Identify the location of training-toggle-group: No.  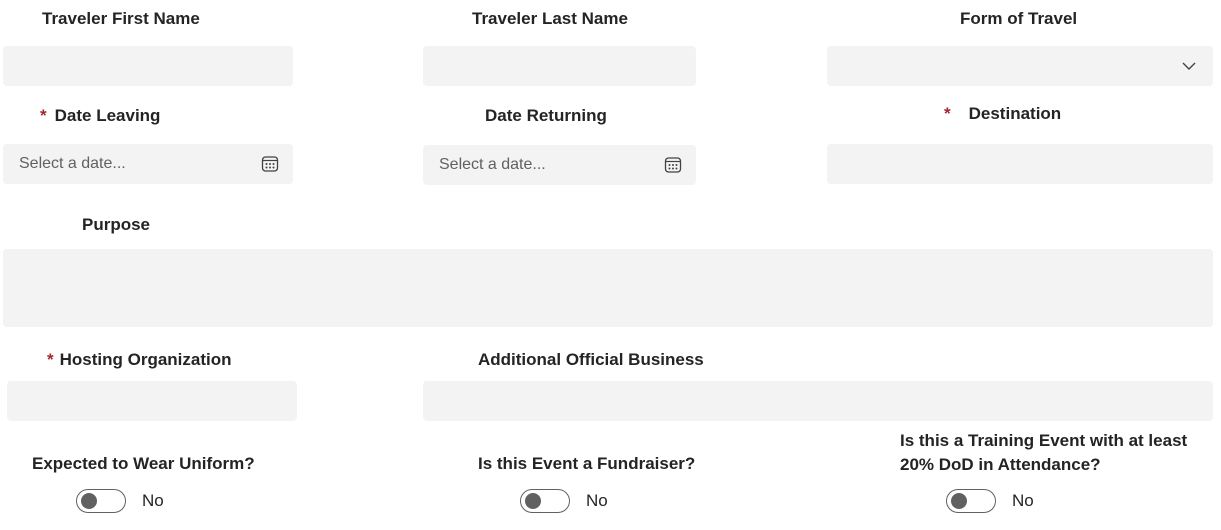
(990, 501).